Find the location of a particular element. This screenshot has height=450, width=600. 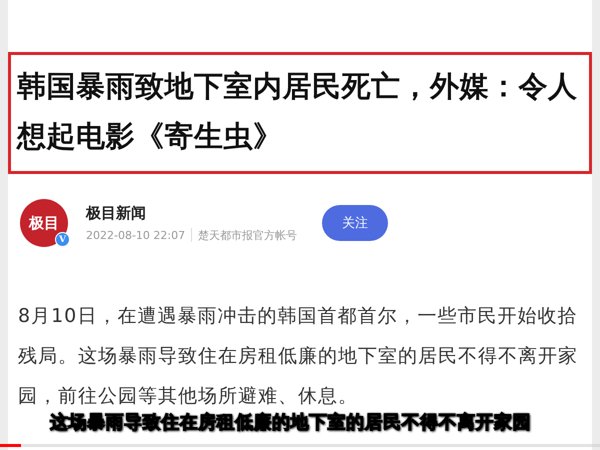

account-type: 楚天都市报官方帐号 is located at coordinates (248, 235).